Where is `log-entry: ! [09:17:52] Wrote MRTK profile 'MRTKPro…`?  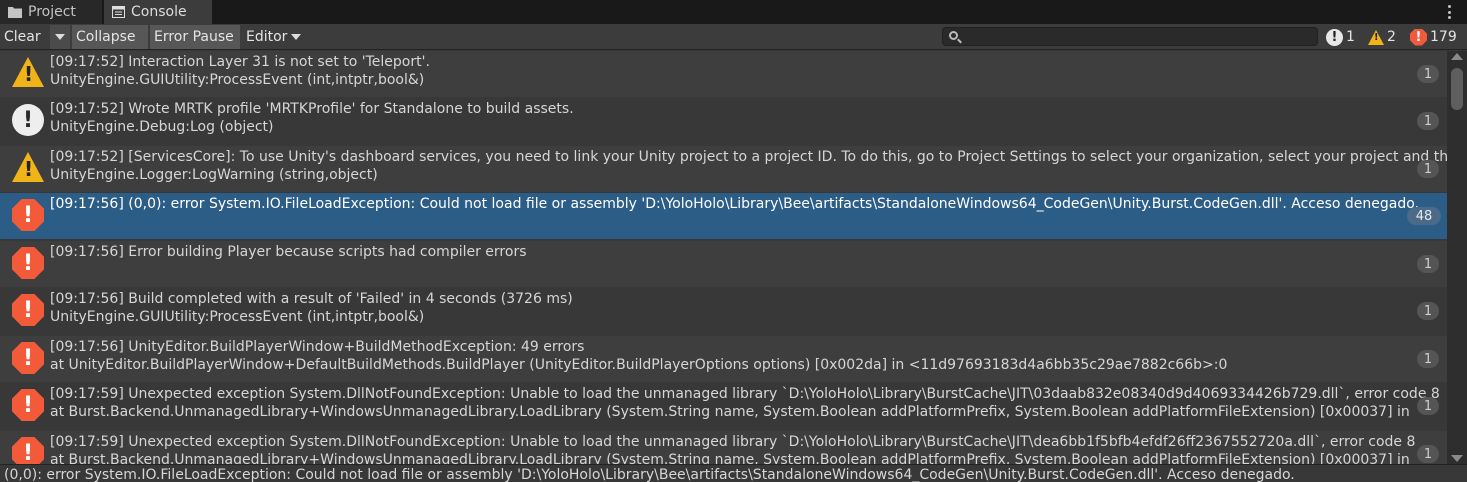
log-entry: ! [09:17:52] Wrote MRTK profile 'MRTKPro… is located at coordinates (723, 121).